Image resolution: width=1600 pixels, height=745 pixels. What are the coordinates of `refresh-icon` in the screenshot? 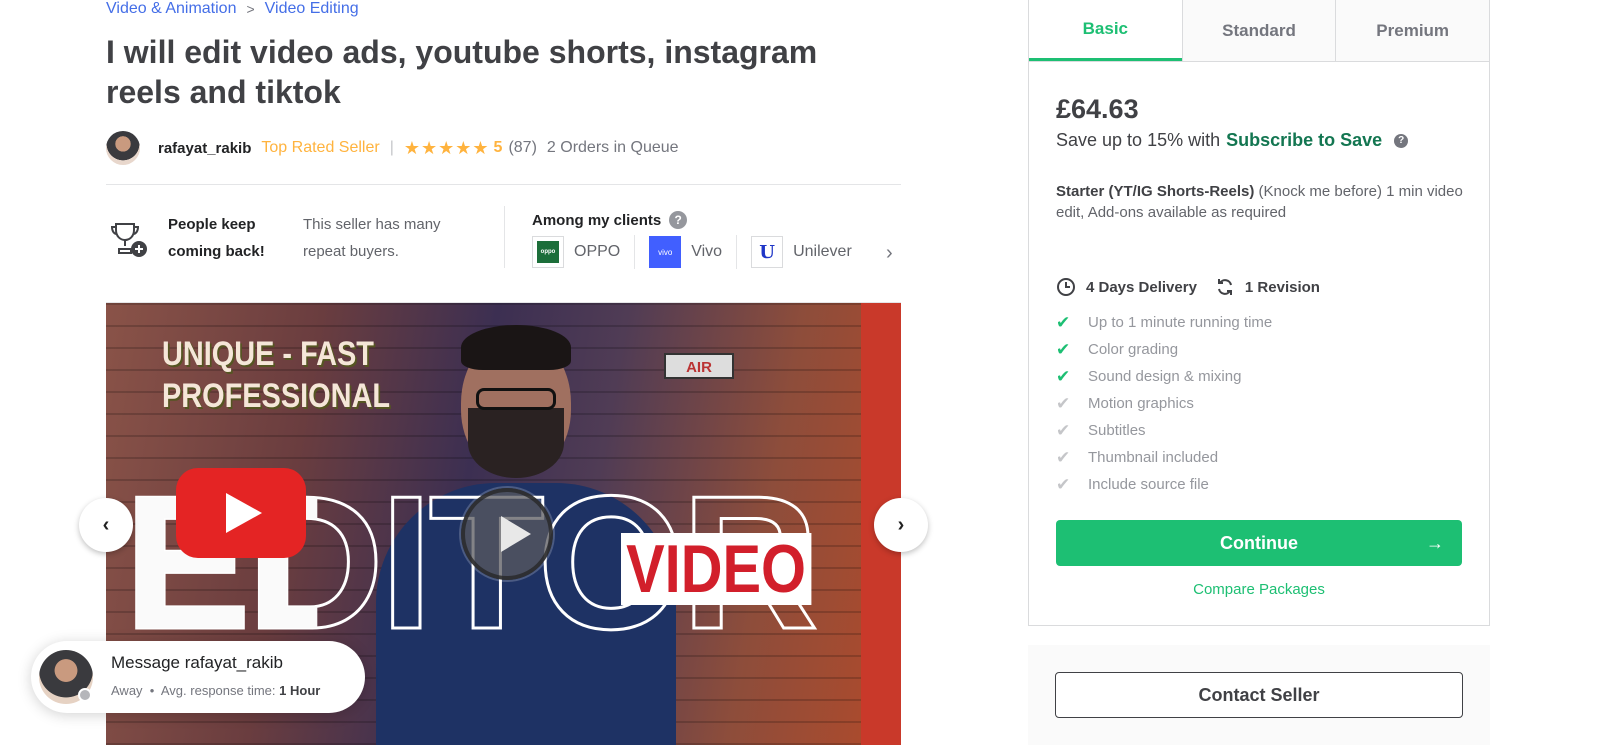 It's located at (1224, 287).